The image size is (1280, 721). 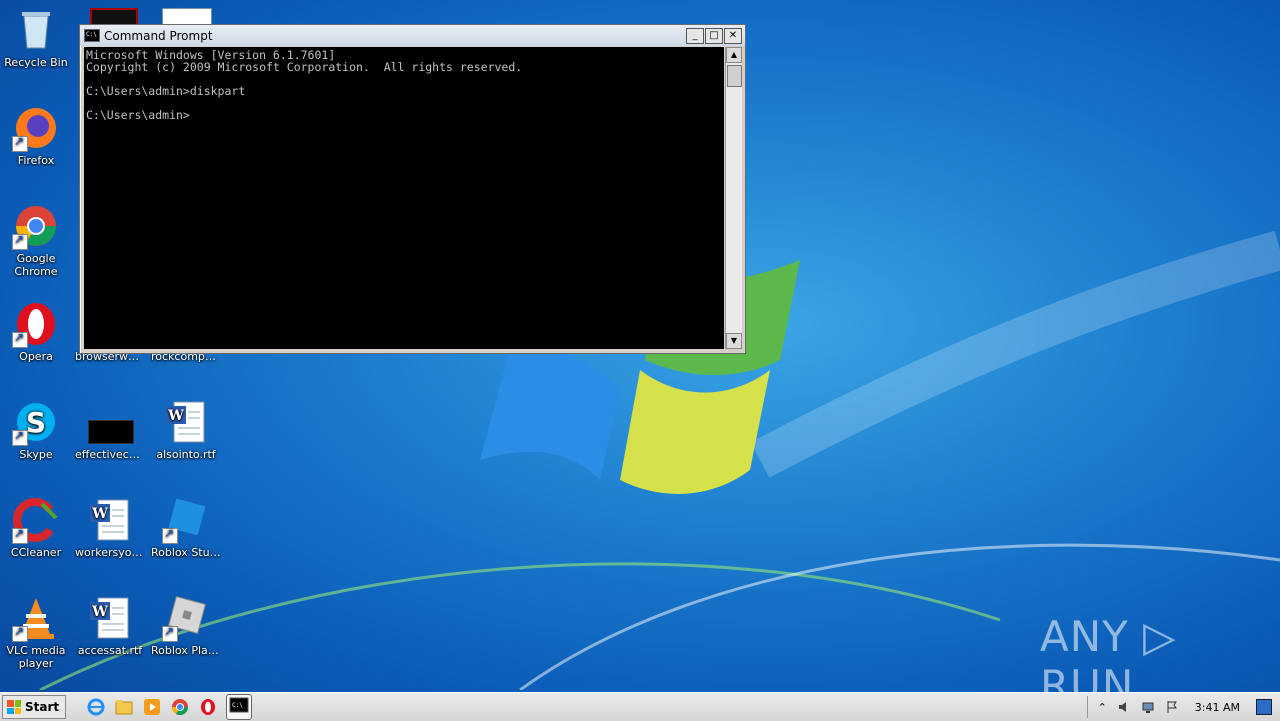 I want to click on firefox-icon, so click(x=36, y=128).